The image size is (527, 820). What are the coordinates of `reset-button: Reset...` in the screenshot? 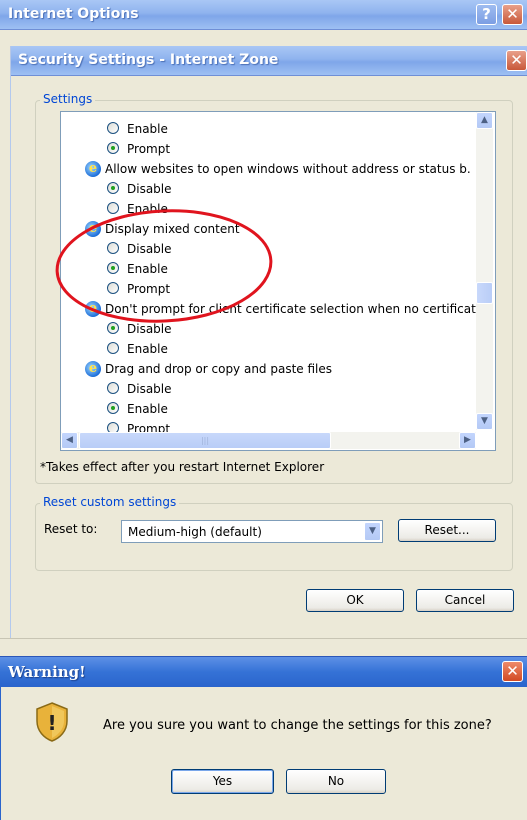 It's located at (447, 530).